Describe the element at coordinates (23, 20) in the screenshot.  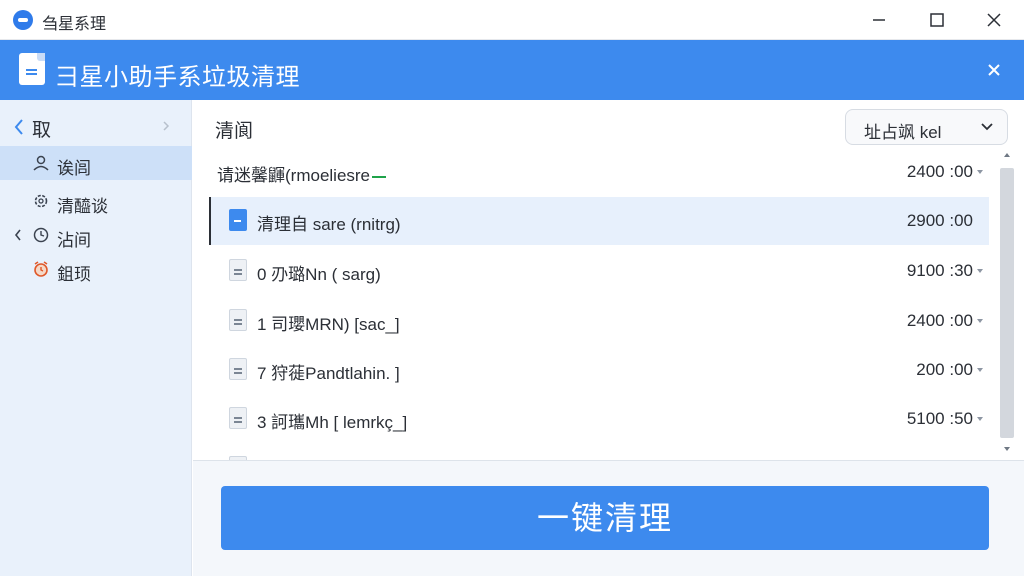
I see `app-logo-icon` at that location.